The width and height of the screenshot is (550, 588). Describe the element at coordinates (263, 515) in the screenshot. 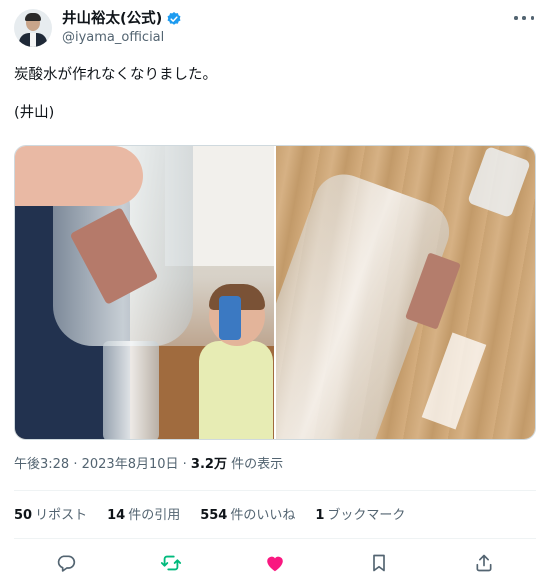

I see `likes-label: 件のいいね` at that location.